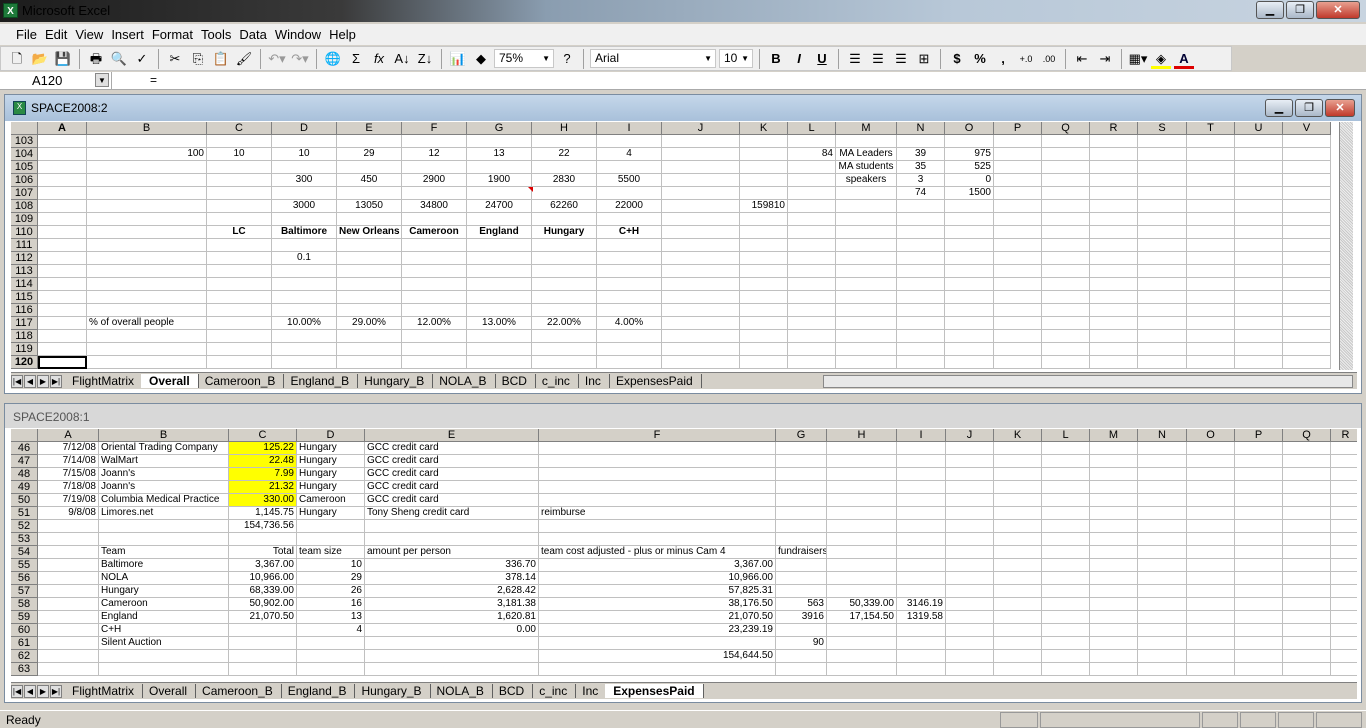 The width and height of the screenshot is (1366, 728). I want to click on cell-H116, so click(564, 310).